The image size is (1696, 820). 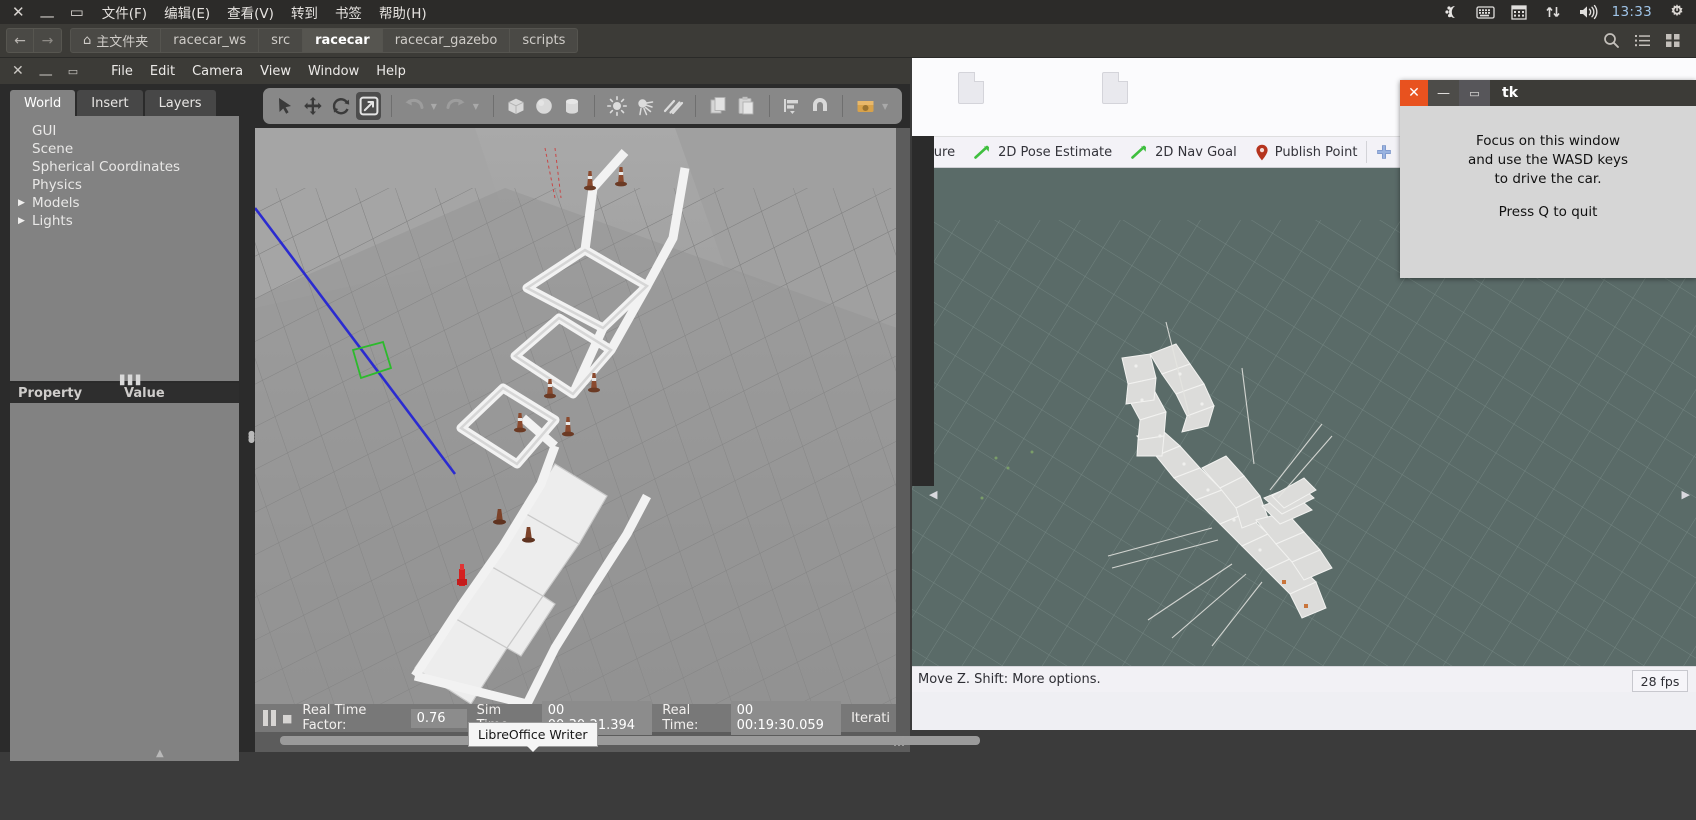 What do you see at coordinates (187, 12) in the screenshot?
I see `menu-item-edit: 编辑(E)` at bounding box center [187, 12].